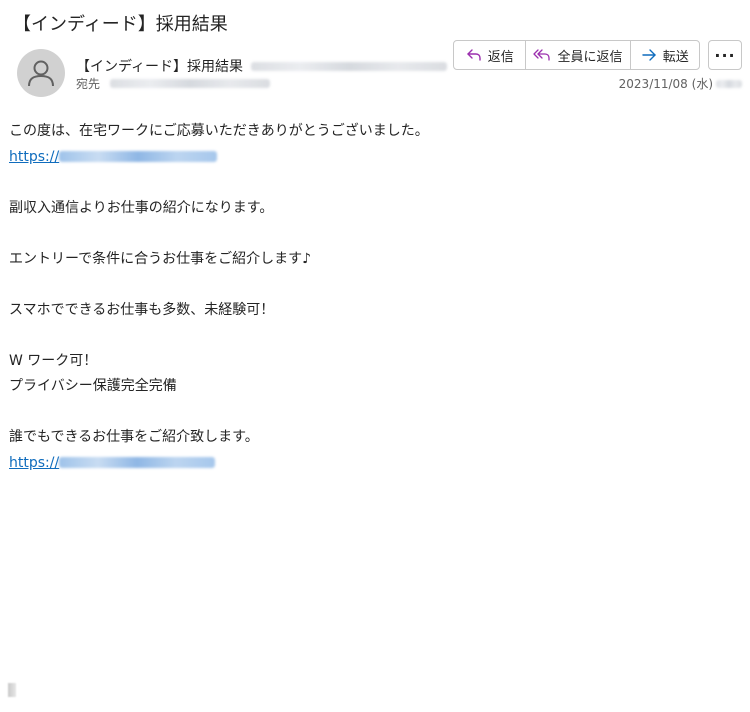 The width and height of the screenshot is (750, 712). I want to click on body-line: 誰でもできるお仕事をご紹介致します。, so click(134, 437).